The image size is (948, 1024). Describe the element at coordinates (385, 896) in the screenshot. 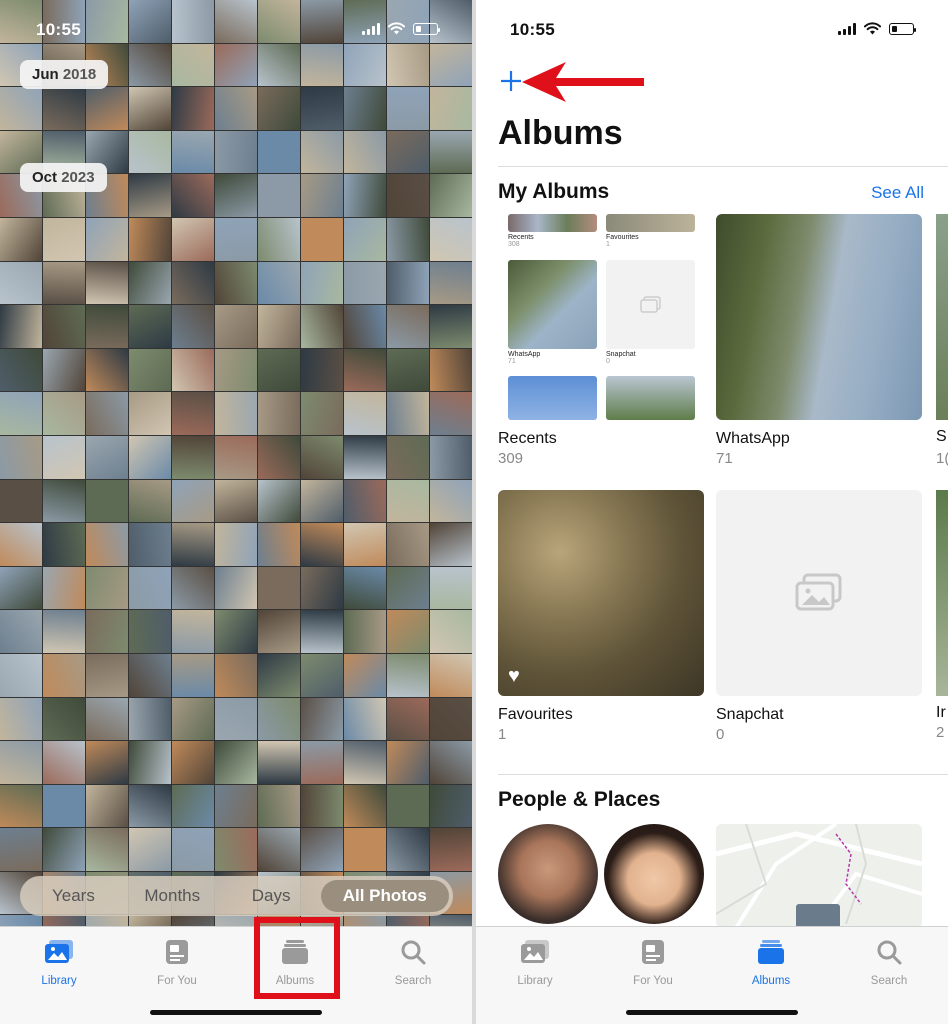

I see `view-option-all-photos: All Photos` at that location.